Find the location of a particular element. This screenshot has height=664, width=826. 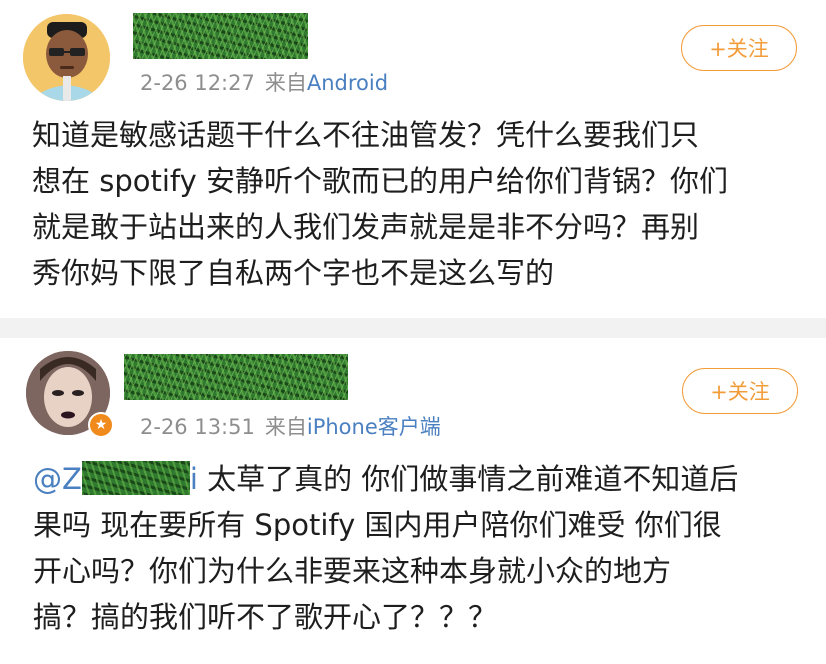

mention-prefix: @Z is located at coordinates (57, 479).